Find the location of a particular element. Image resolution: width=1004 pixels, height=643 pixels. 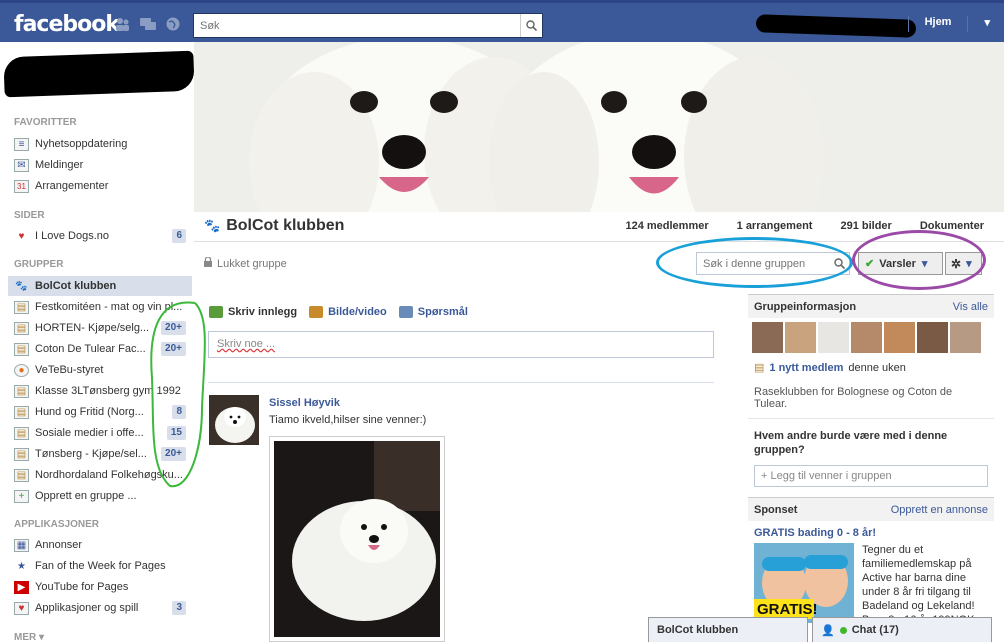

privacy-label: Lukket gruppe is located at coordinates (245, 263).